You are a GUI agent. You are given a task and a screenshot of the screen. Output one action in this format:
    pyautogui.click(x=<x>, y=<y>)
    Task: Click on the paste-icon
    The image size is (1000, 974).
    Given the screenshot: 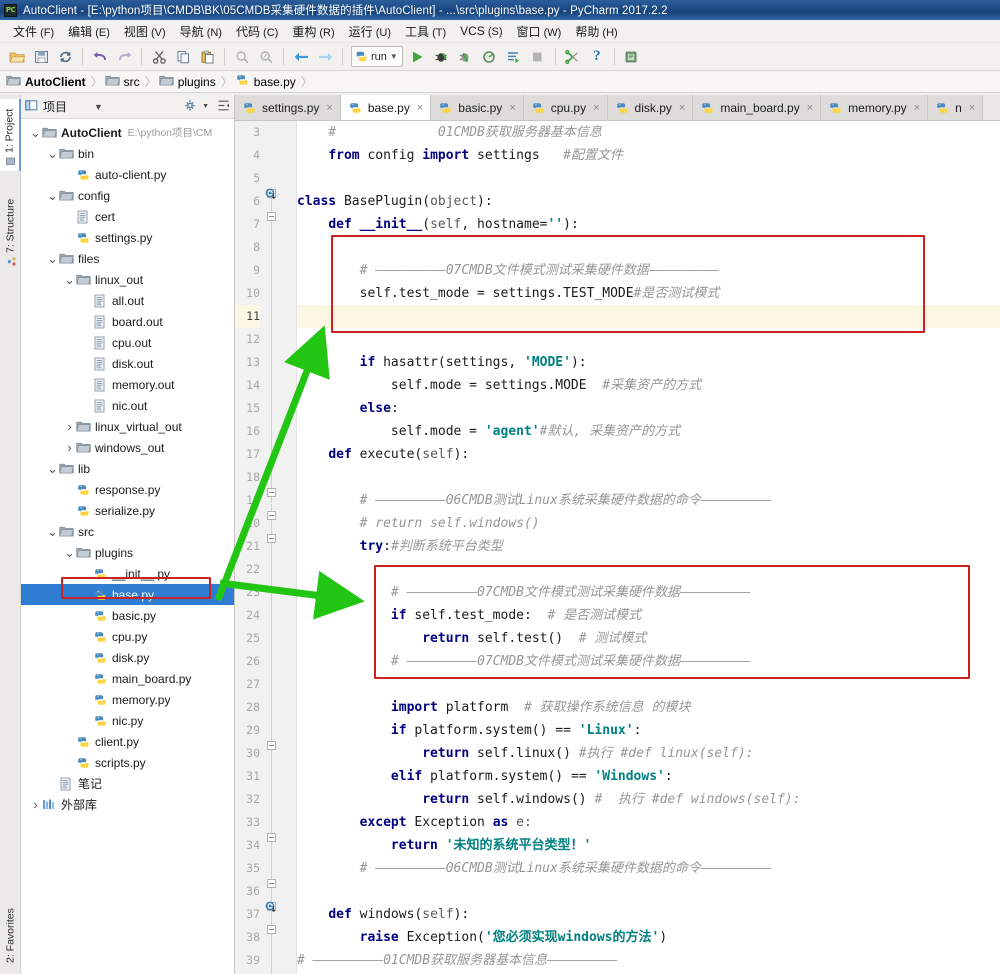 What is the action you would take?
    pyautogui.click(x=207, y=57)
    